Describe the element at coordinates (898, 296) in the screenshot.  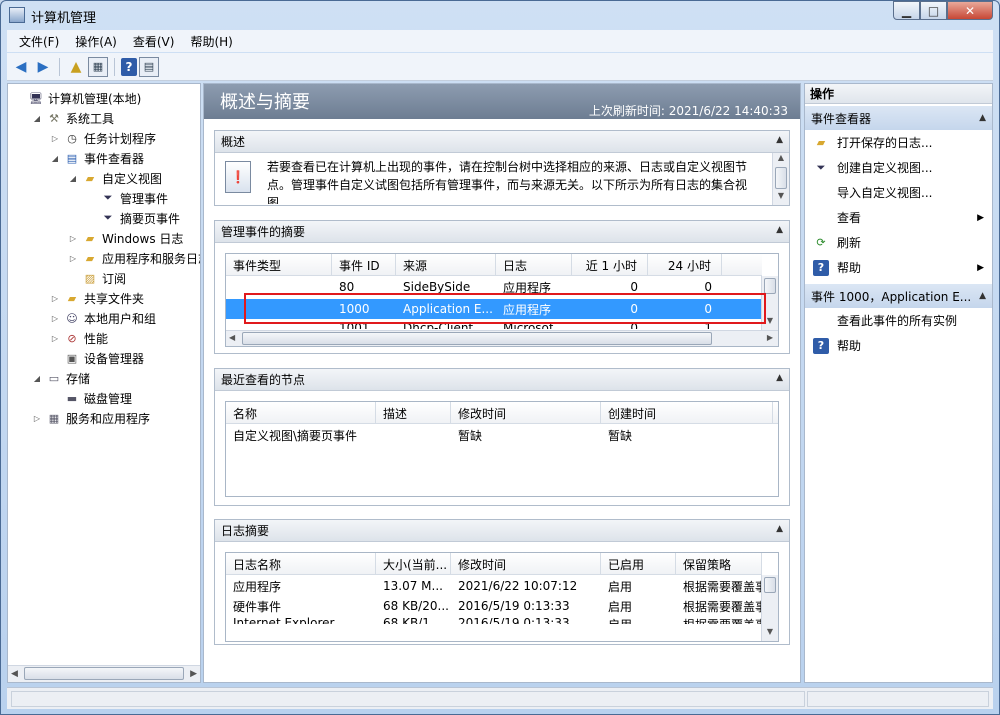
I see `actions-group-event-1000: 事件 1000，Application E... ▲` at that location.